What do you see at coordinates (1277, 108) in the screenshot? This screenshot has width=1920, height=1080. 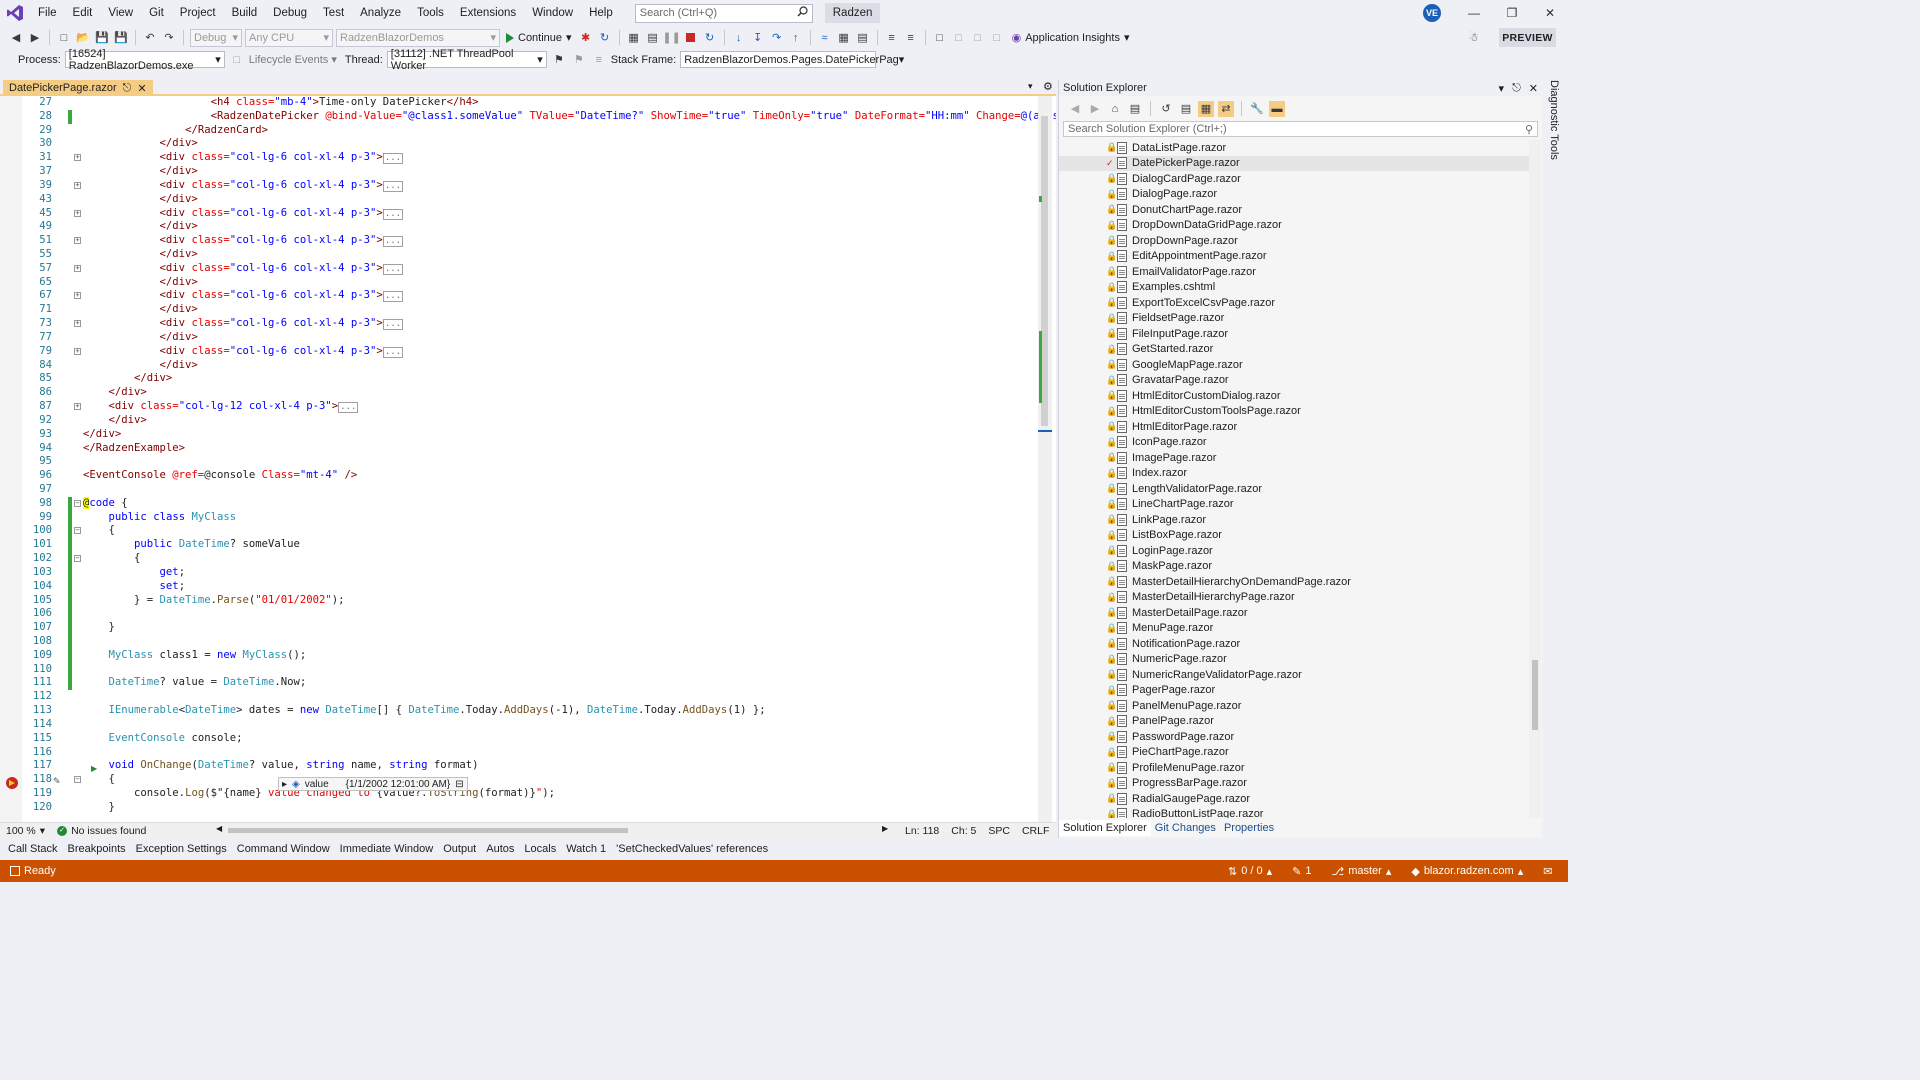 I see `preview-selected-icon: ▬` at bounding box center [1277, 108].